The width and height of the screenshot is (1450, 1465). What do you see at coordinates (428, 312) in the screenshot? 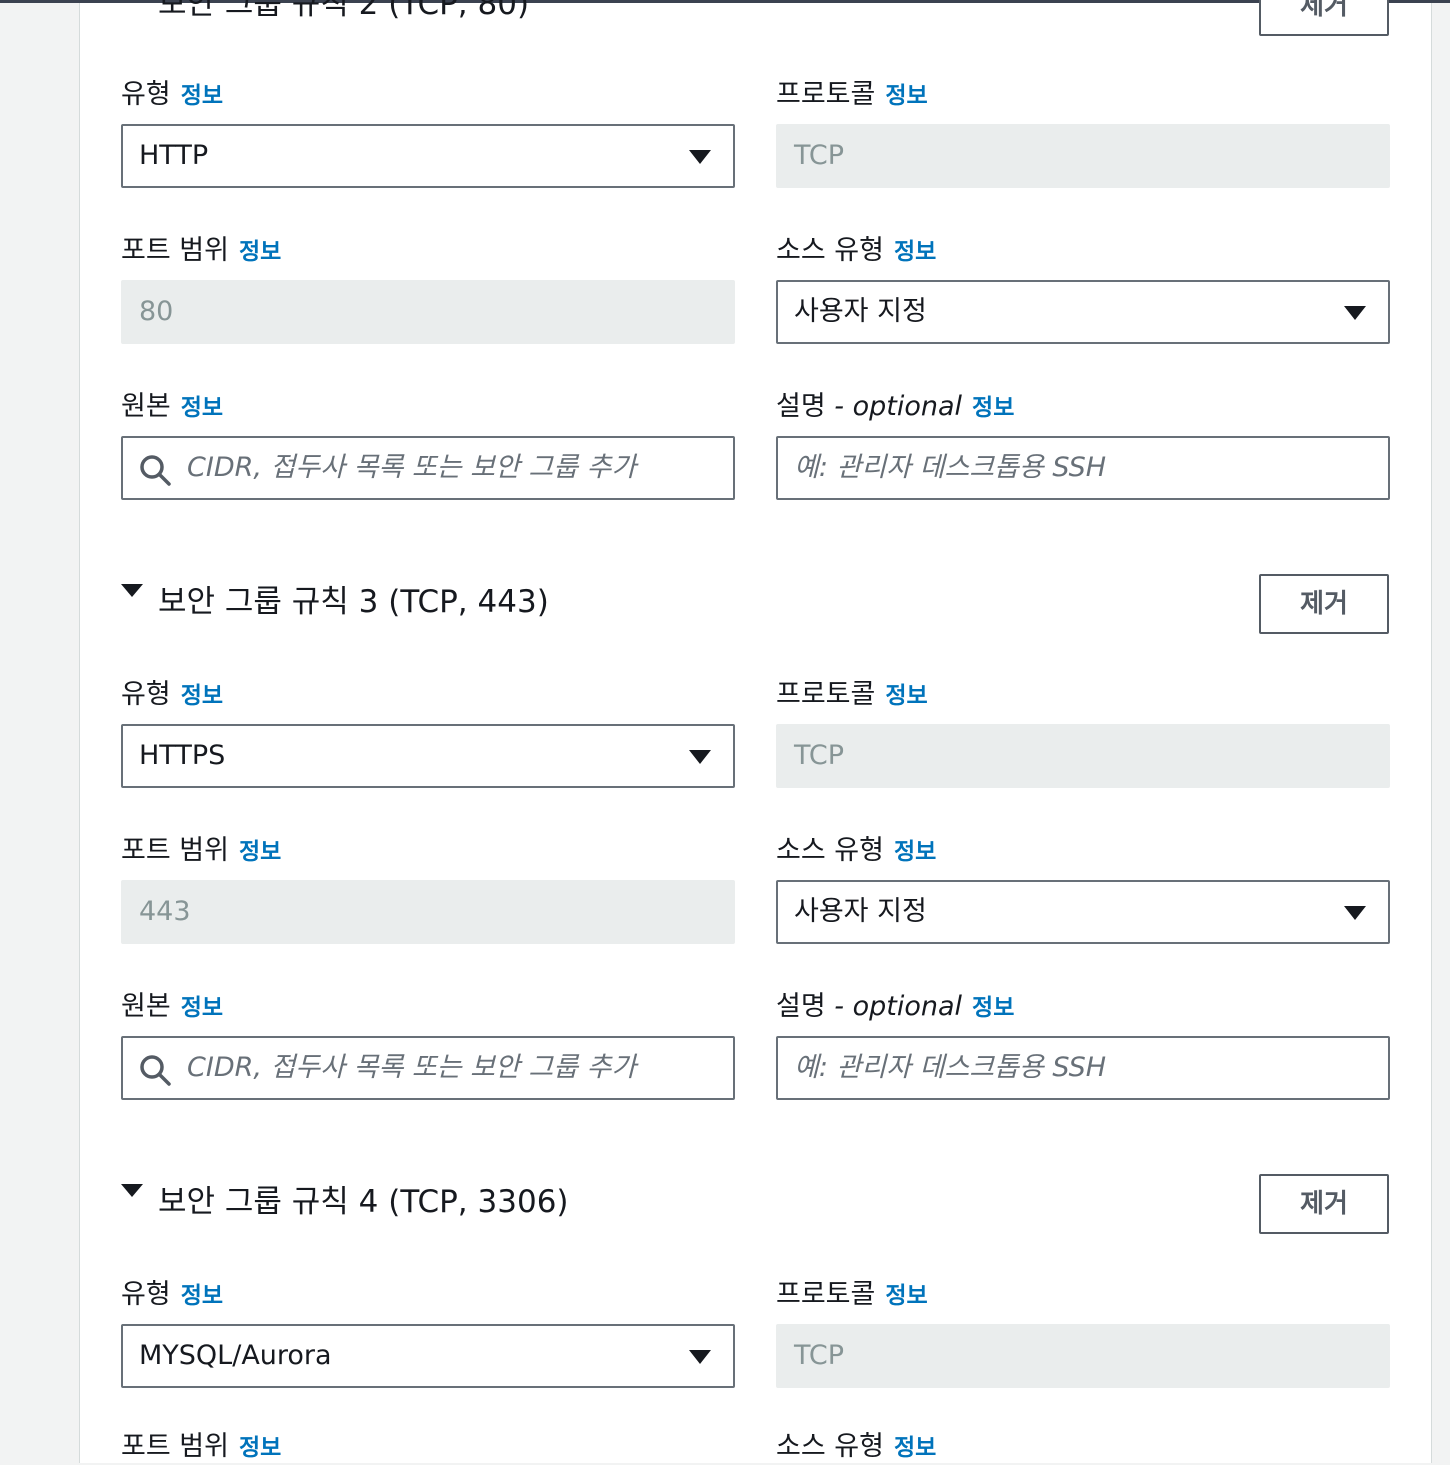
I see `port-range-field: 80` at bounding box center [428, 312].